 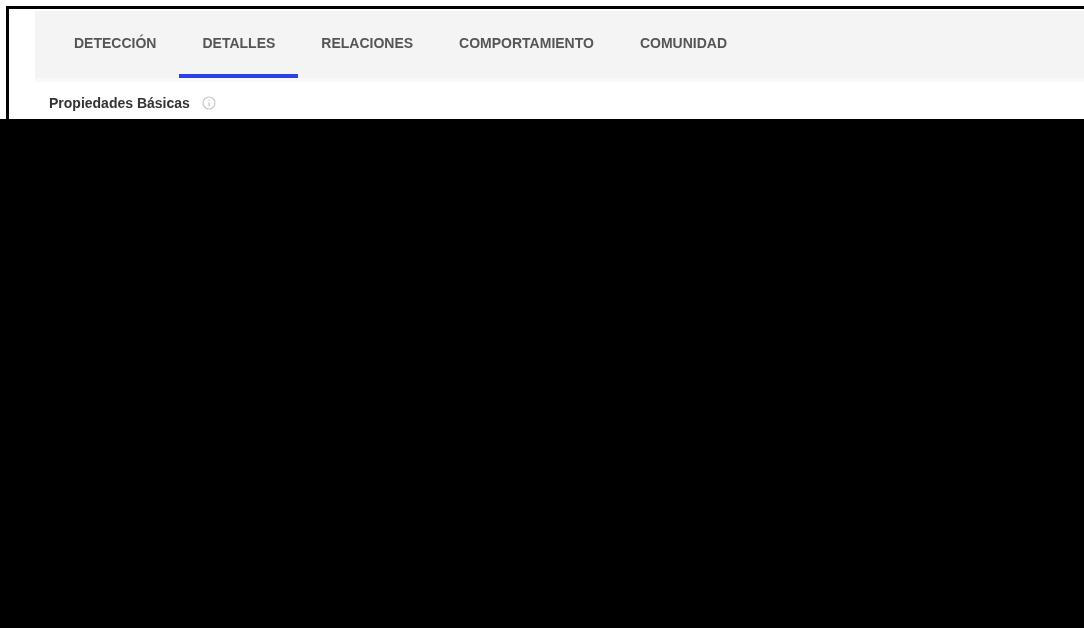 I want to click on section-title: Propiedades Básicas, so click(x=119, y=103).